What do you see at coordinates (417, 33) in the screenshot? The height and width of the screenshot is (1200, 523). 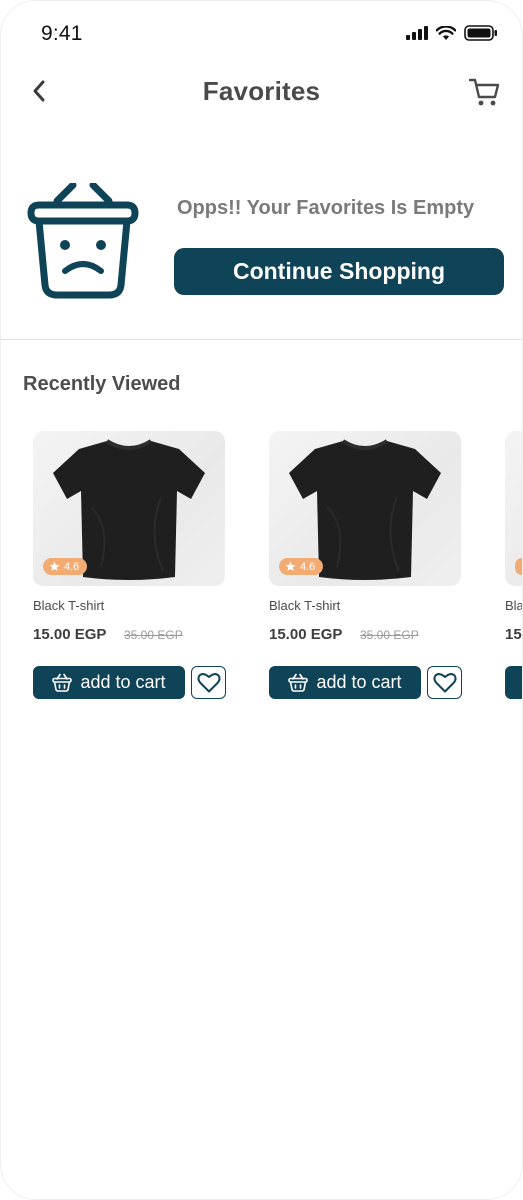 I see `signal-icon` at bounding box center [417, 33].